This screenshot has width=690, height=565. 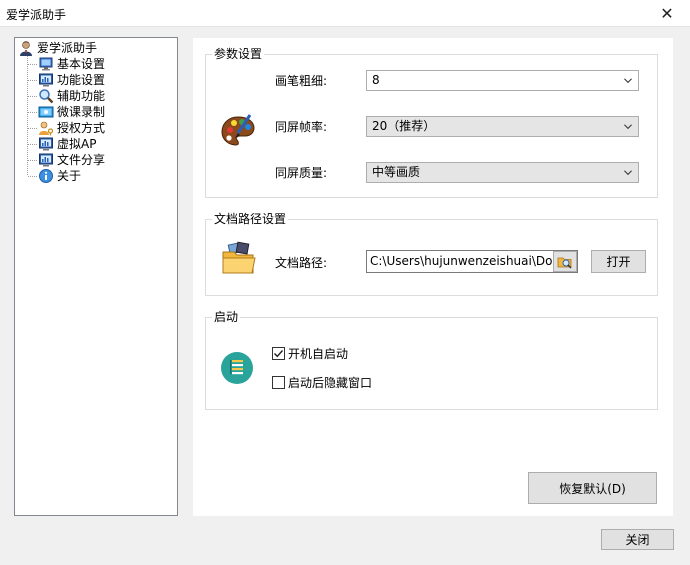 I want to click on hide-on-start-checkbox, so click(x=278, y=382).